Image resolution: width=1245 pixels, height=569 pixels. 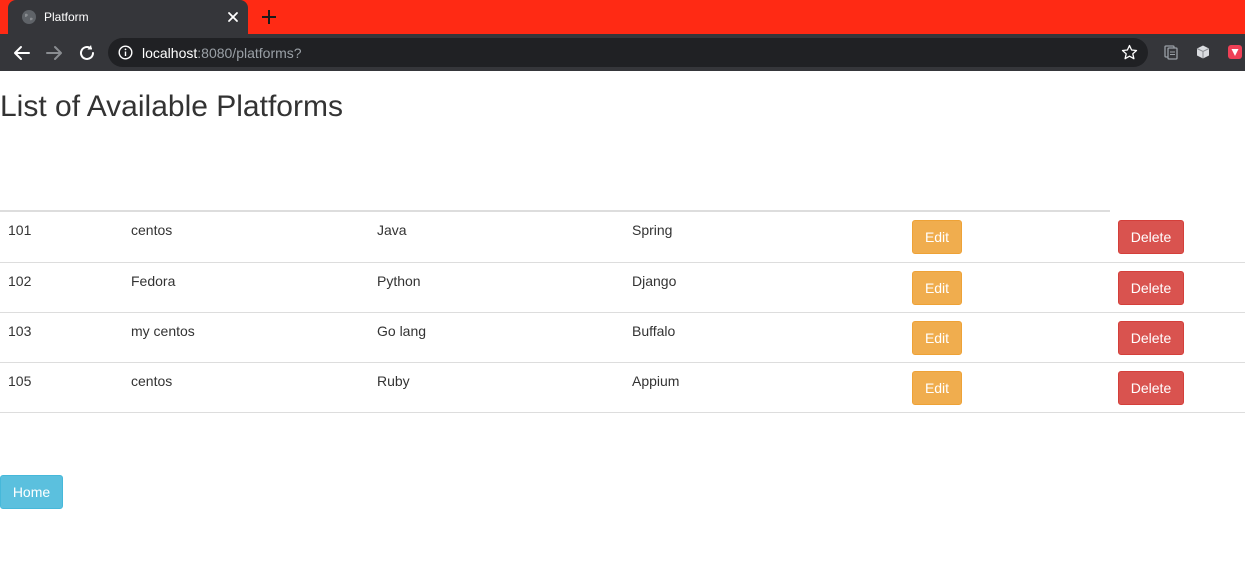 I want to click on table-row: 105 centos Ruby Appium Edit Delete, so click(x=622, y=387).